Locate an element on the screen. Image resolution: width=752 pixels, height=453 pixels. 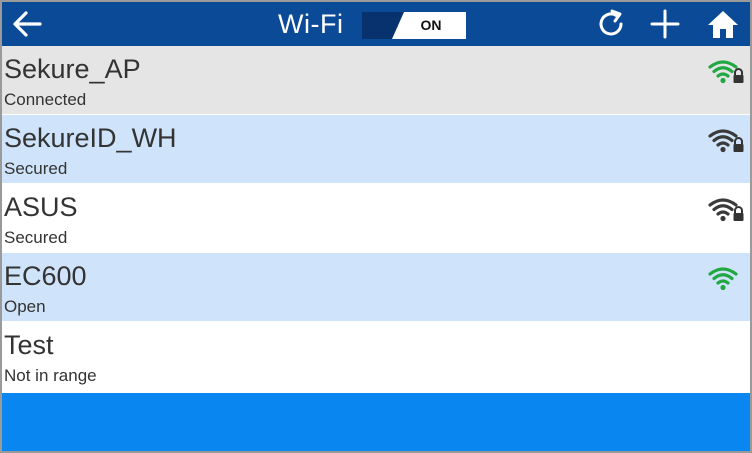
network-name: ASUS is located at coordinates (41, 207).